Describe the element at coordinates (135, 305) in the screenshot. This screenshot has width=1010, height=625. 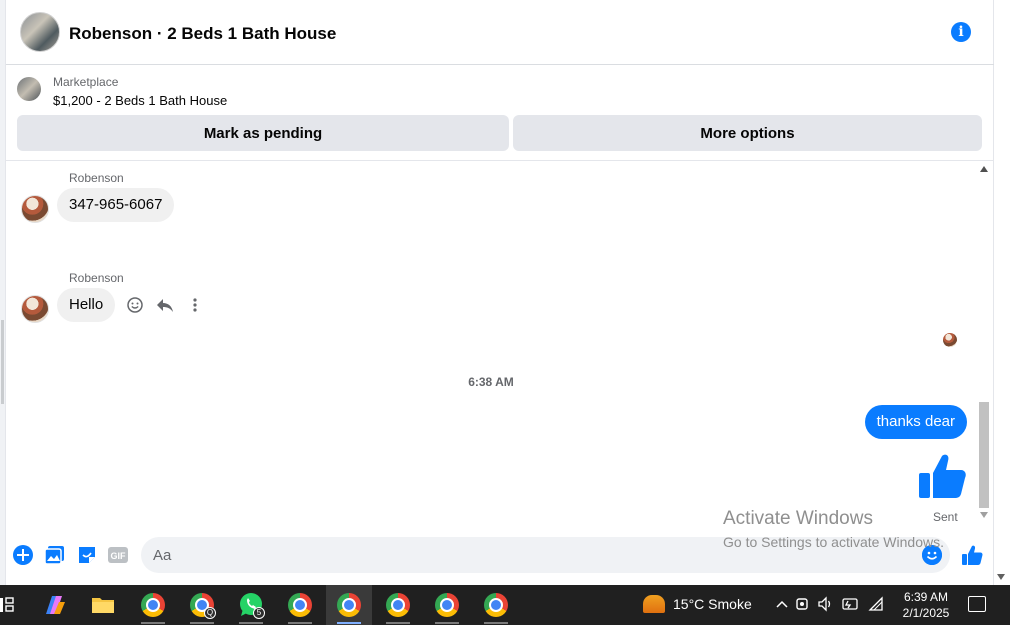
I see `react-emoji-icon` at that location.